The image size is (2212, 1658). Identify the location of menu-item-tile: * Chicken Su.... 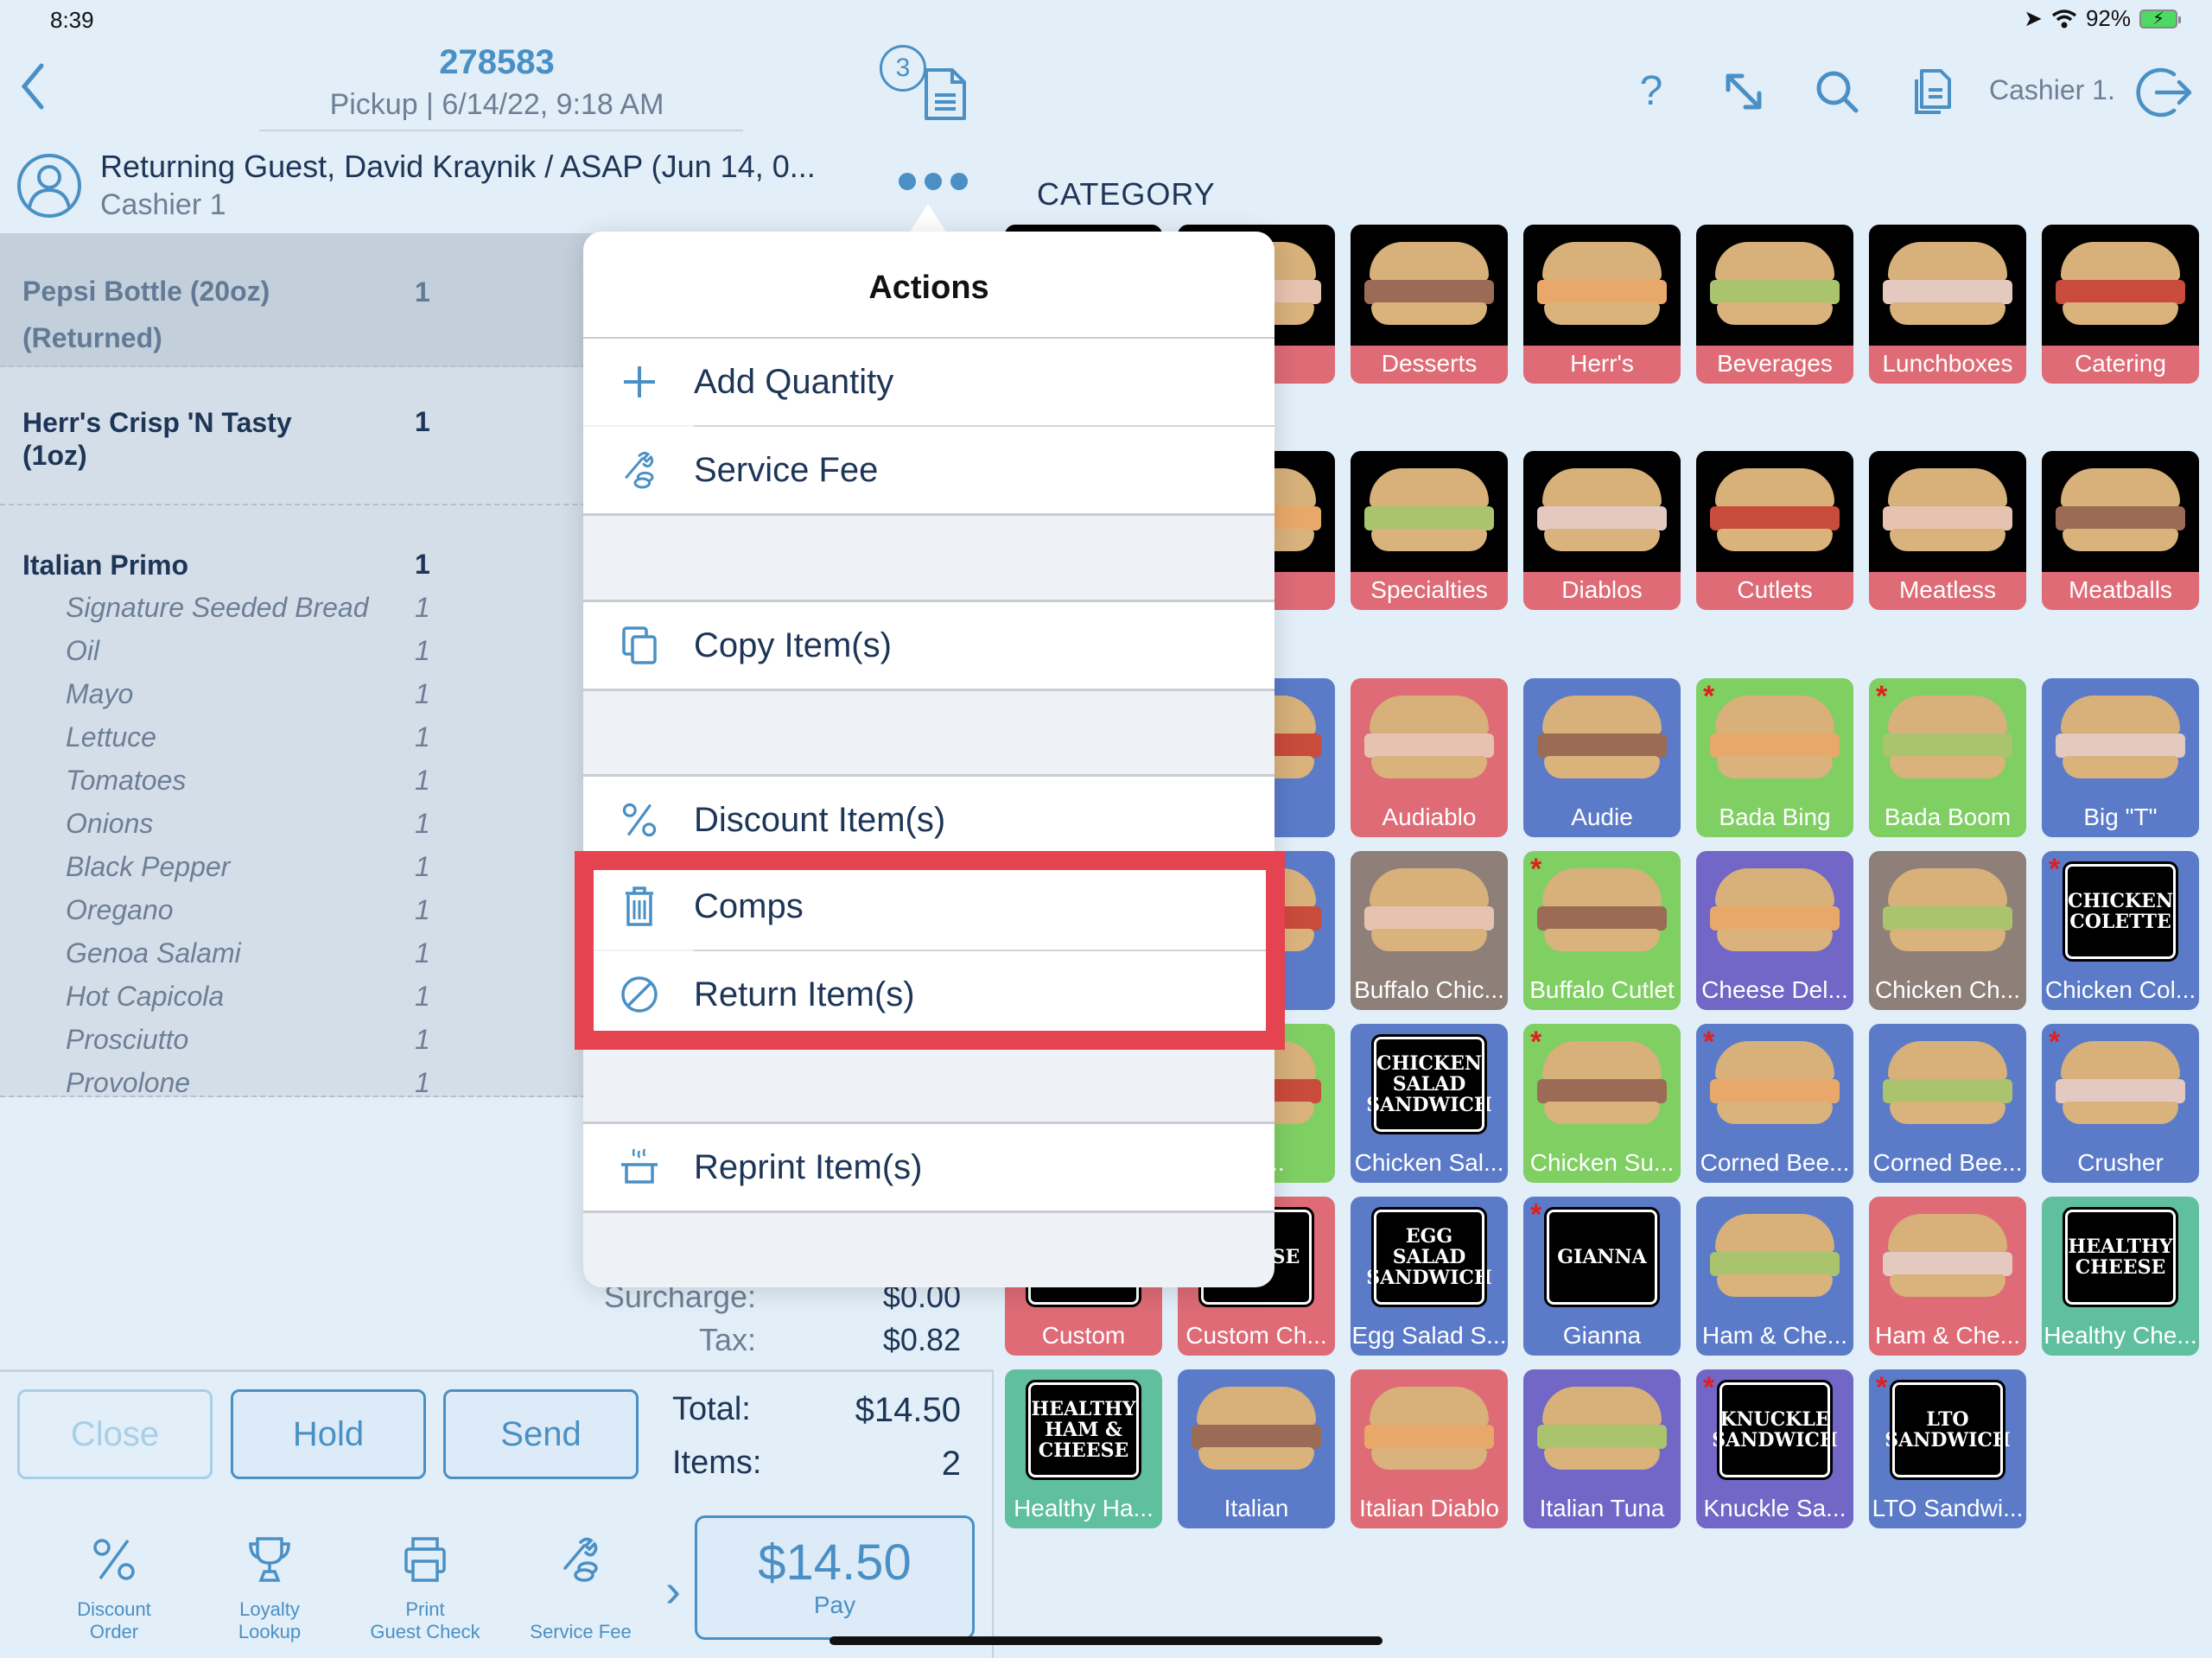
(1602, 1103).